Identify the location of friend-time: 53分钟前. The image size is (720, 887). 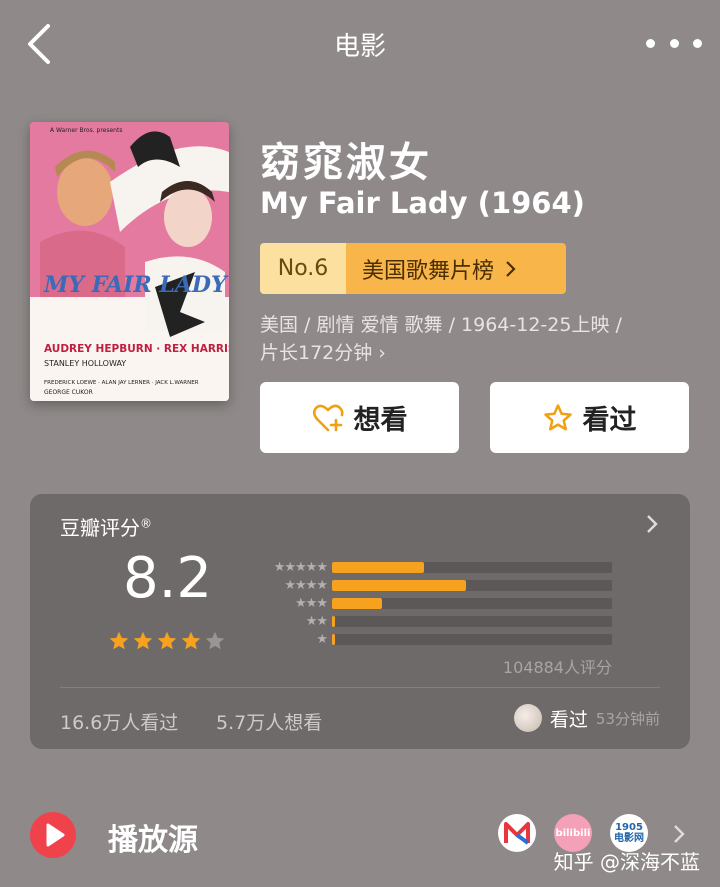
(627, 718).